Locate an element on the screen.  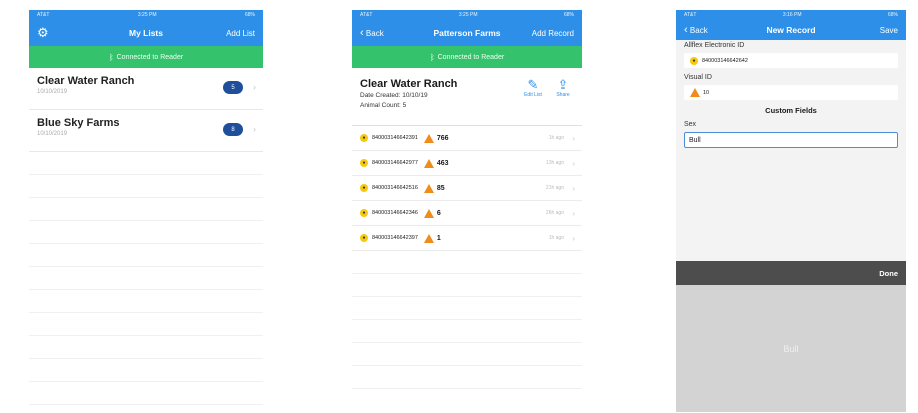
record-vid: 1 is located at coordinates (438, 238).